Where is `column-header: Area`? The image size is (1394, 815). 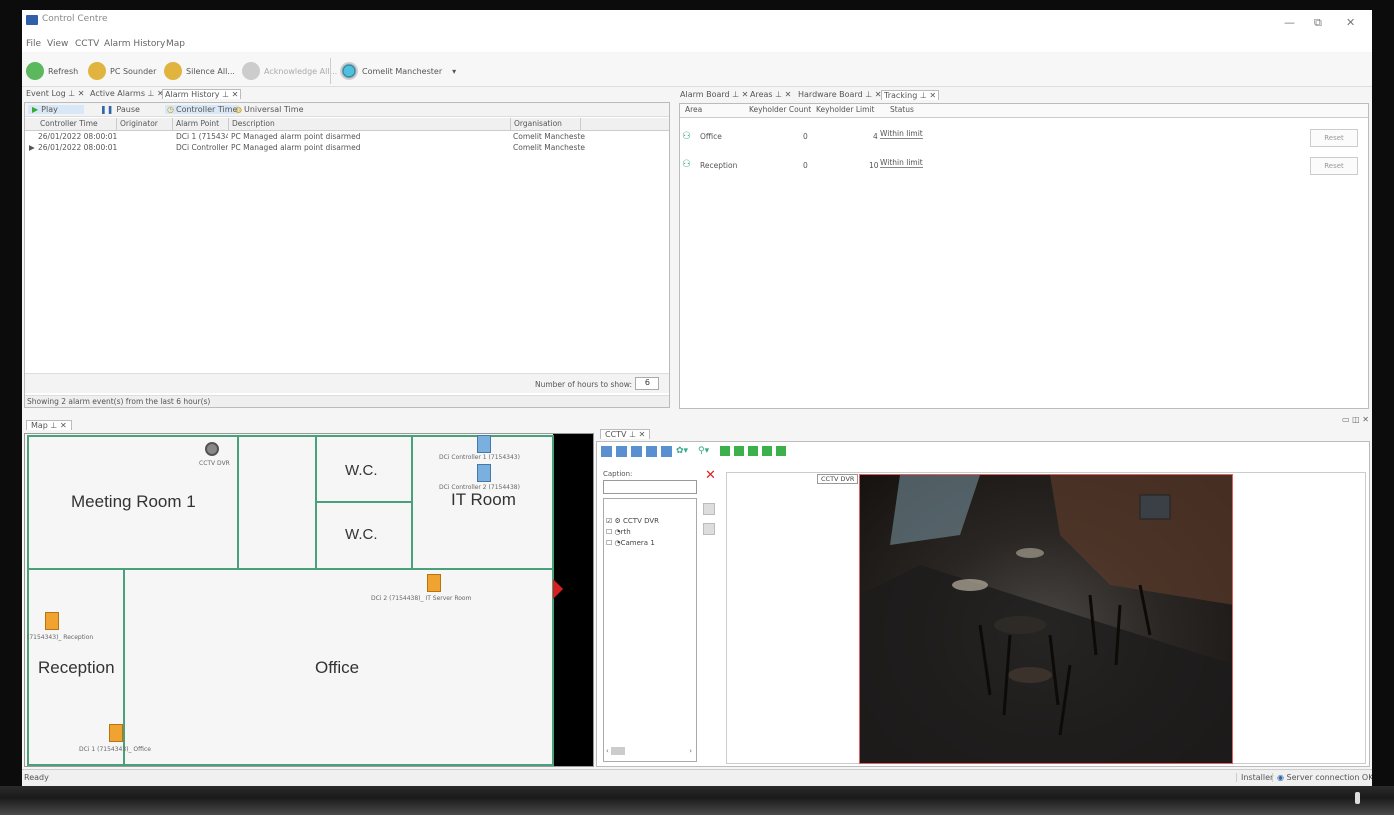
column-header: Area is located at coordinates (710, 110).